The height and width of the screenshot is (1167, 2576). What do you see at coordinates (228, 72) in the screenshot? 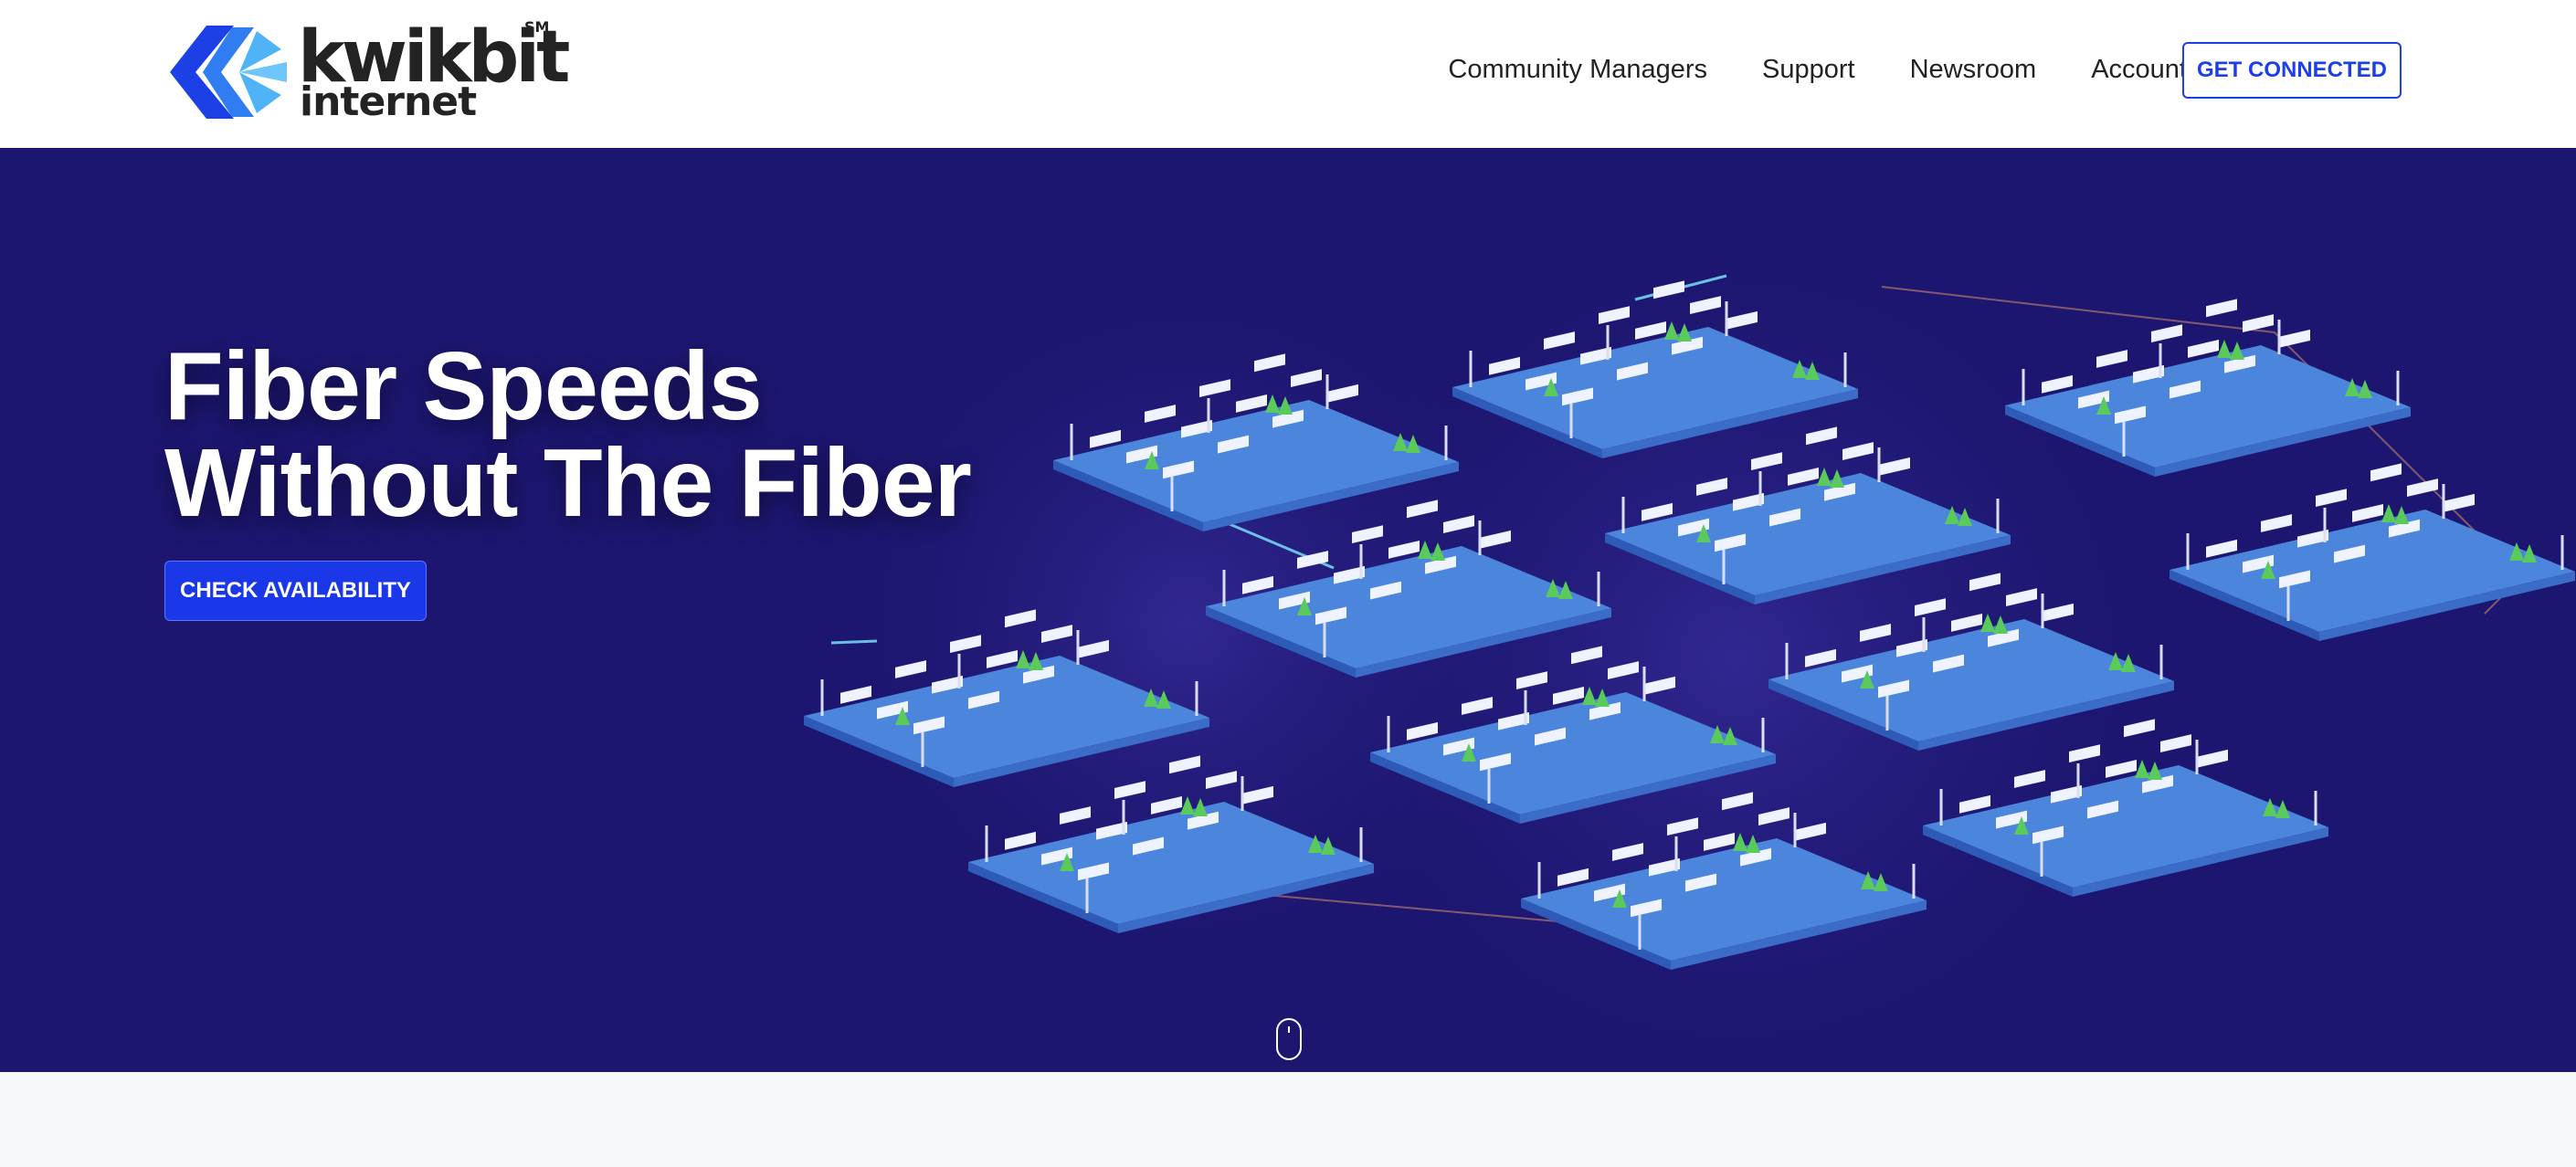
I see `chevron-logo-icon` at bounding box center [228, 72].